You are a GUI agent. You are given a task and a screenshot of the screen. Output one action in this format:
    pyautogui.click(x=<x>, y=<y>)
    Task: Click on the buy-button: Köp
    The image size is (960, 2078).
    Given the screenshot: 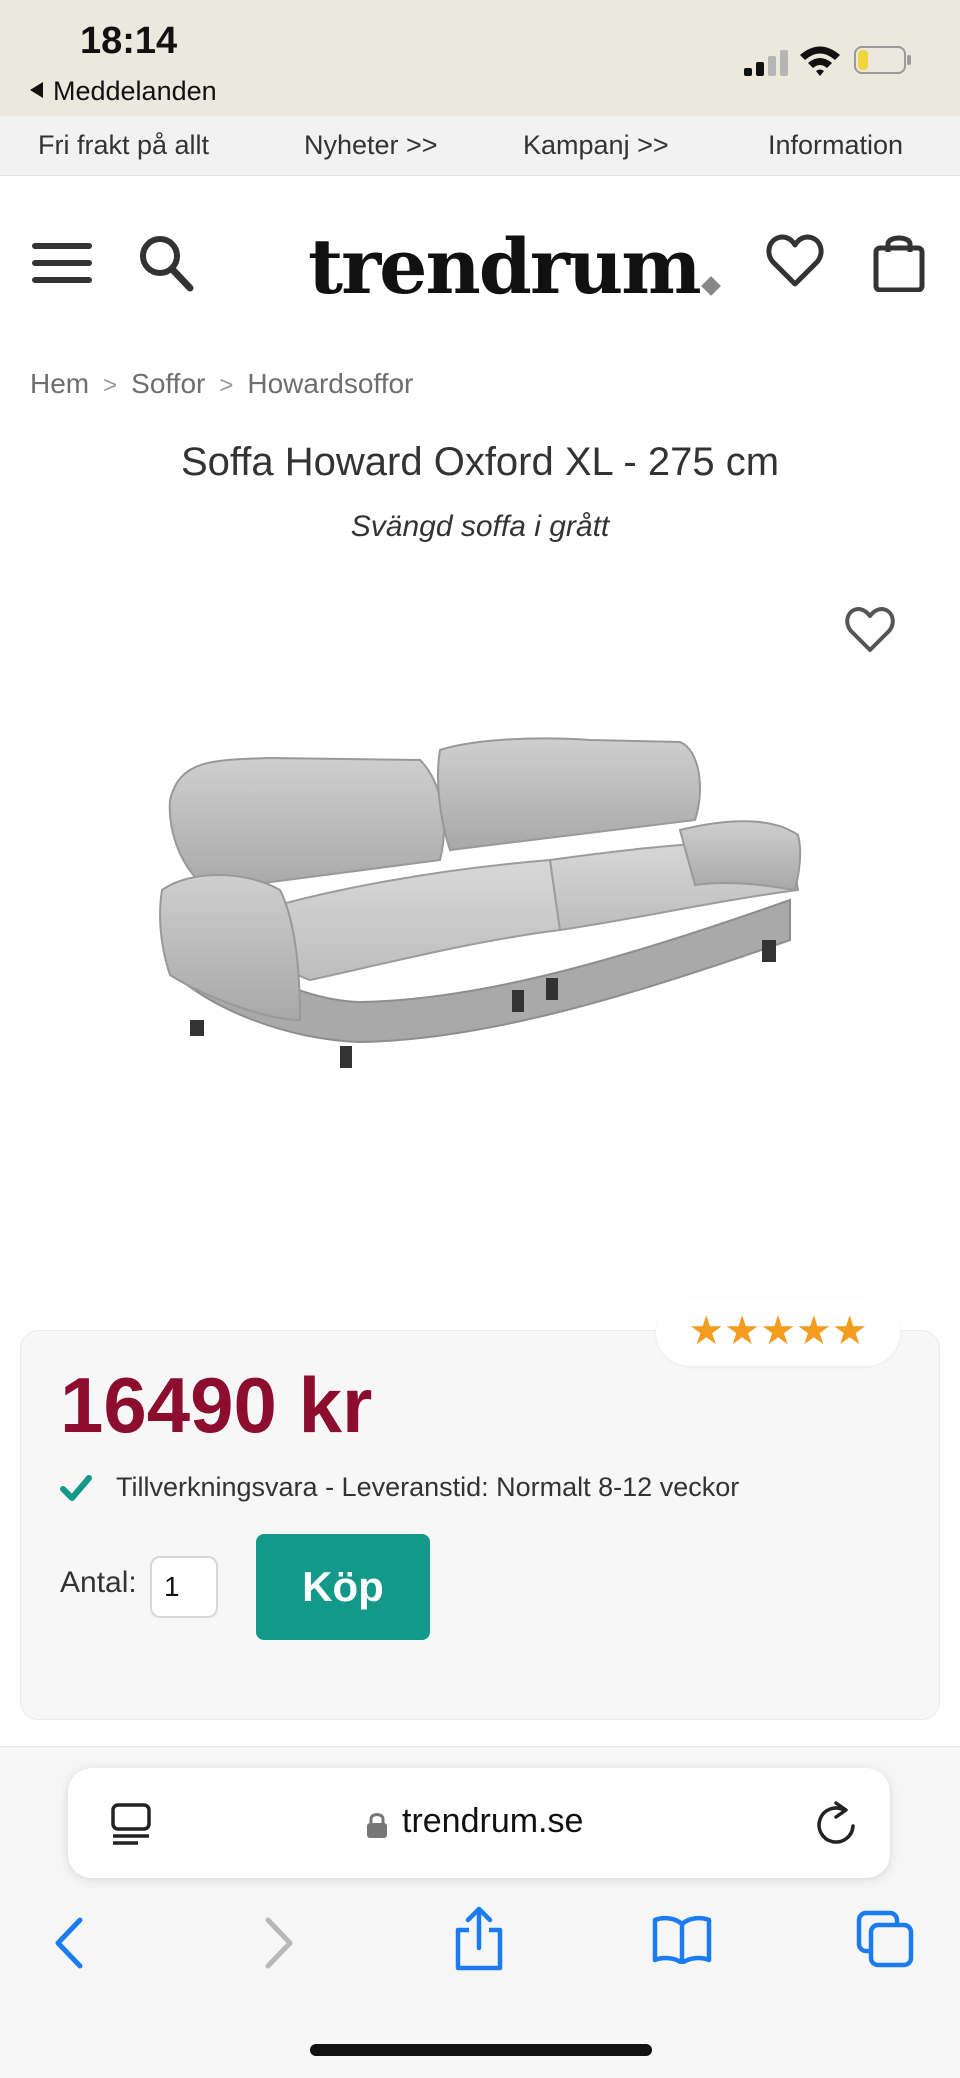 What is the action you would take?
    pyautogui.click(x=343, y=1587)
    